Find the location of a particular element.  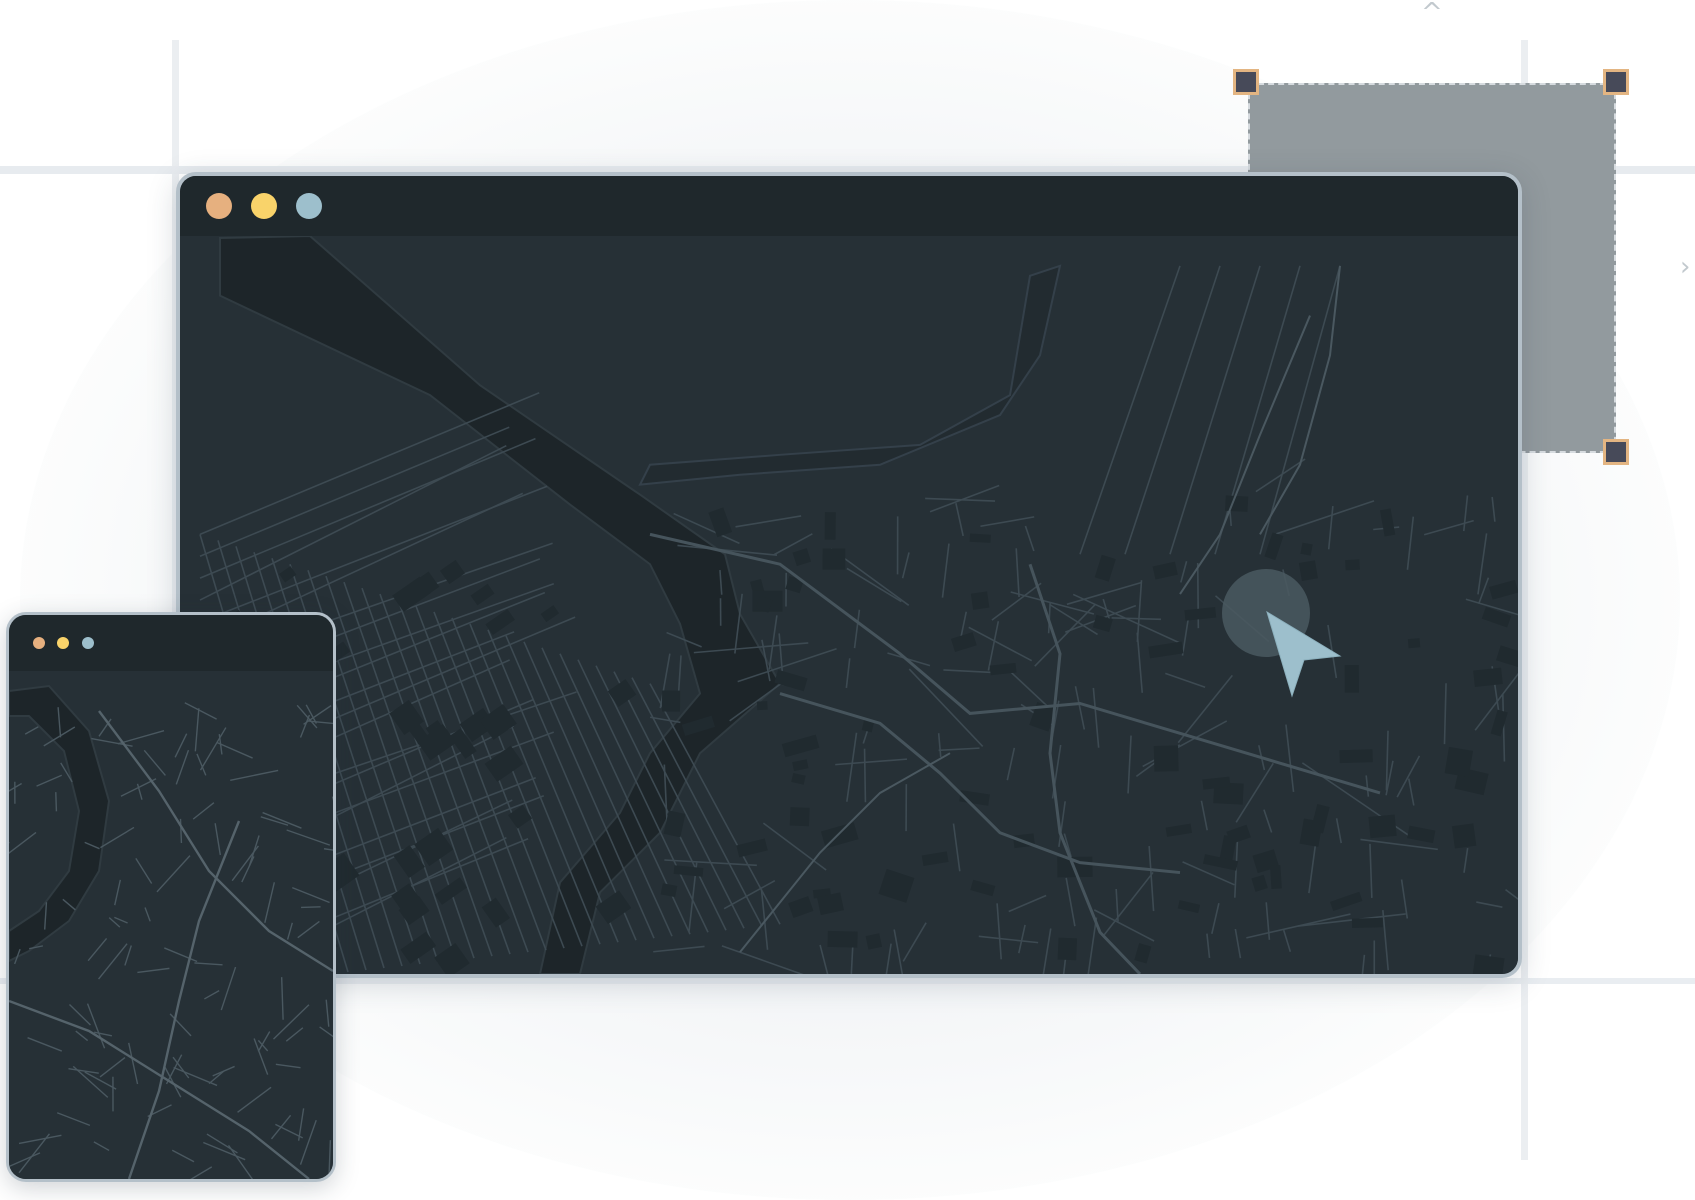

selection-handle-bottom-right is located at coordinates (1616, 452).